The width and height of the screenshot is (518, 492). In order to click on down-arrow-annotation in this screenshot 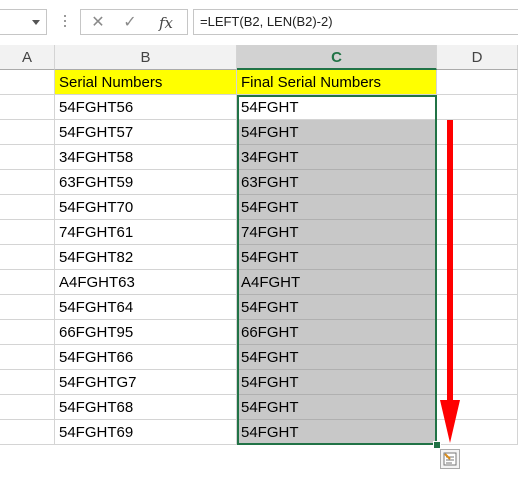, I will do `click(450, 281)`.